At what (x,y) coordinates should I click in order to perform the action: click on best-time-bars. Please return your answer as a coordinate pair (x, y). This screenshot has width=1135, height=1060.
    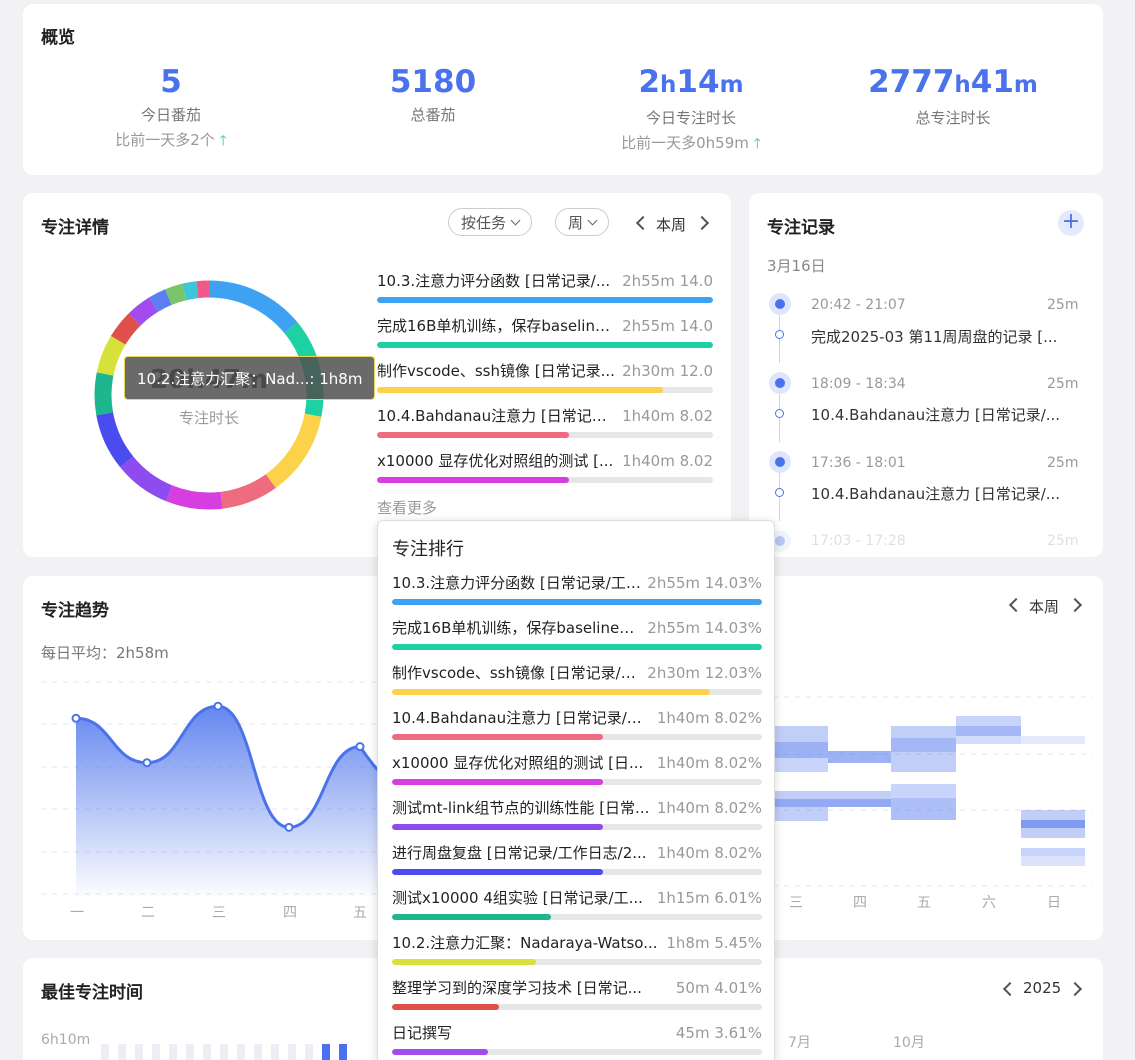
    Looking at the image, I should click on (241, 1052).